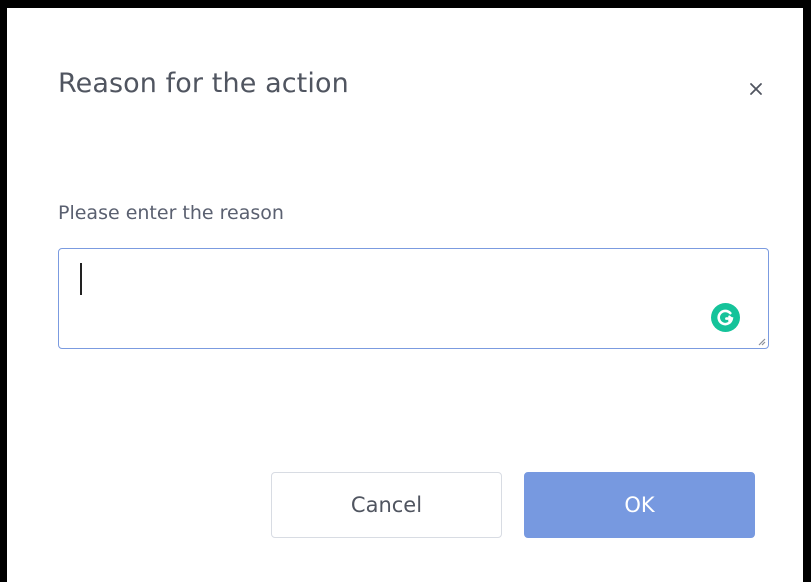 The height and width of the screenshot is (582, 811). I want to click on reason-textarea, so click(413, 298).